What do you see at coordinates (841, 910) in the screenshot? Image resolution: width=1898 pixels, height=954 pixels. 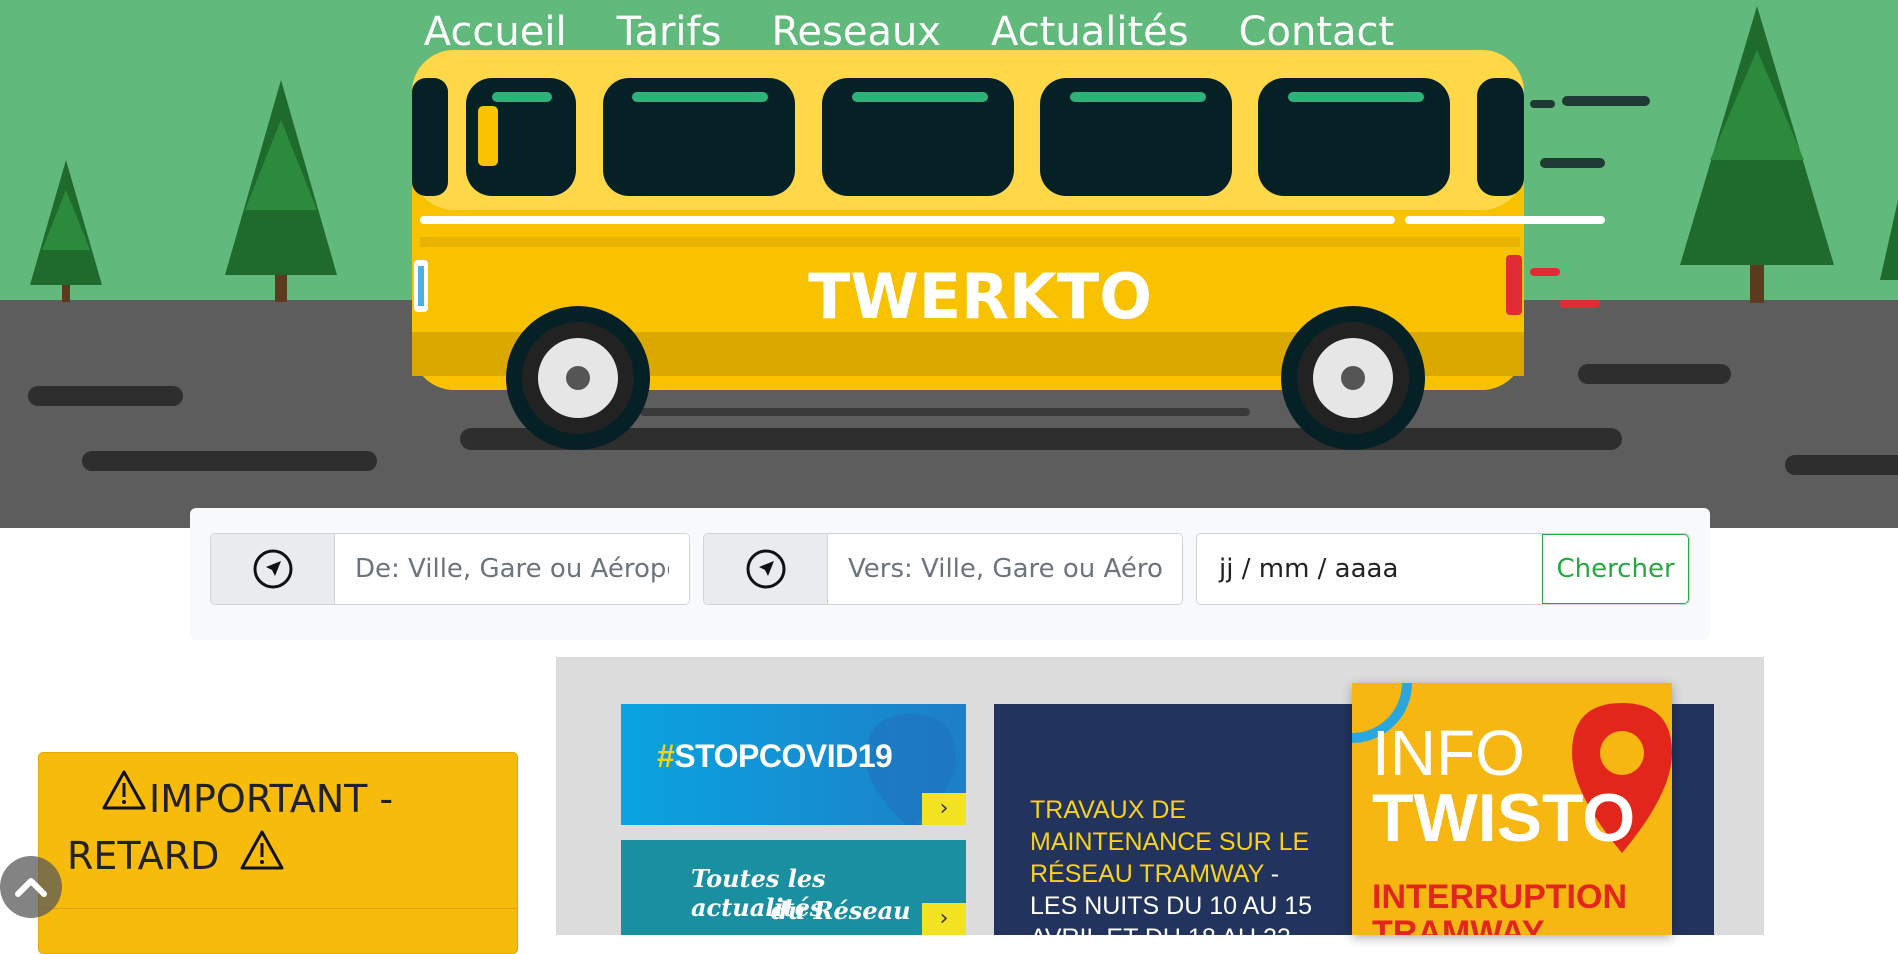 I see `all-news-line2: du Réseau` at bounding box center [841, 910].